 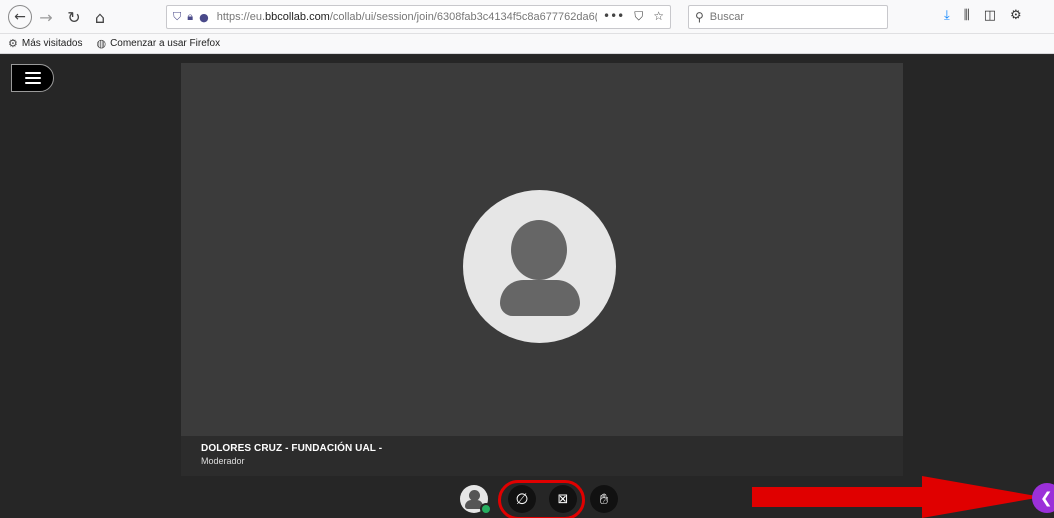 I want to click on bookmark-most-visited: ⚙ Más visitados, so click(x=45, y=43).